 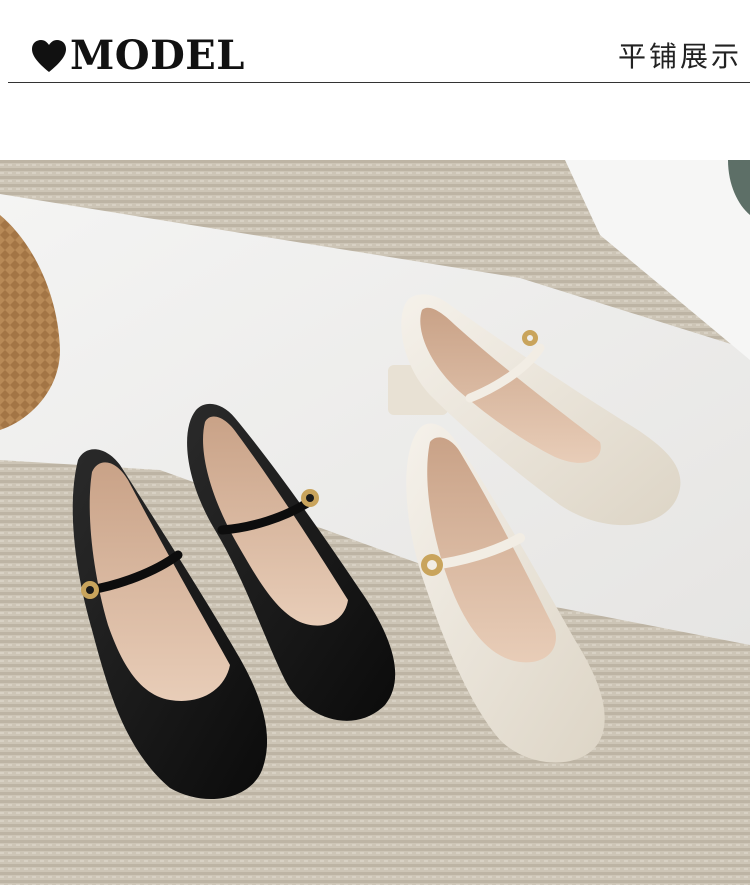 What do you see at coordinates (379, 82) in the screenshot?
I see `header-divider` at bounding box center [379, 82].